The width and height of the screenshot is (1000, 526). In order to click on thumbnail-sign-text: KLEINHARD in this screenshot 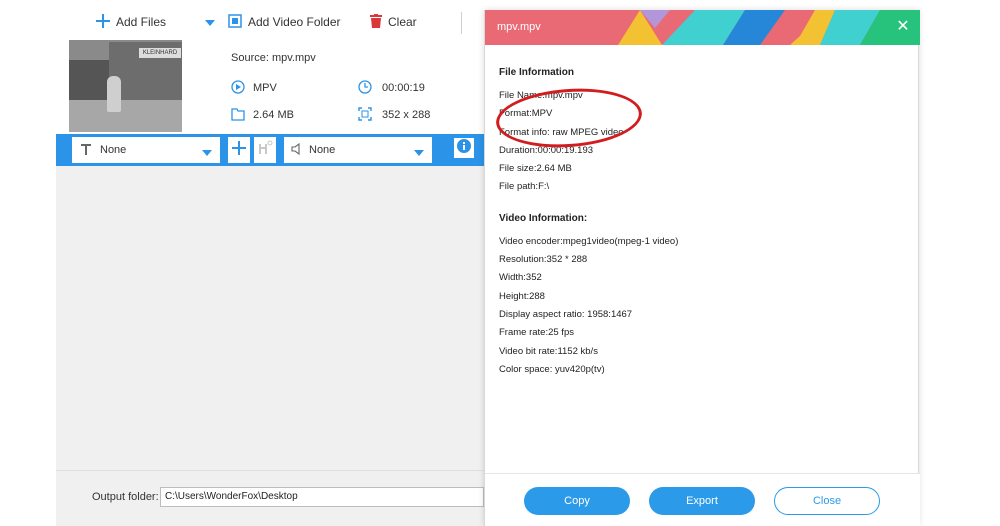, I will do `click(160, 53)`.